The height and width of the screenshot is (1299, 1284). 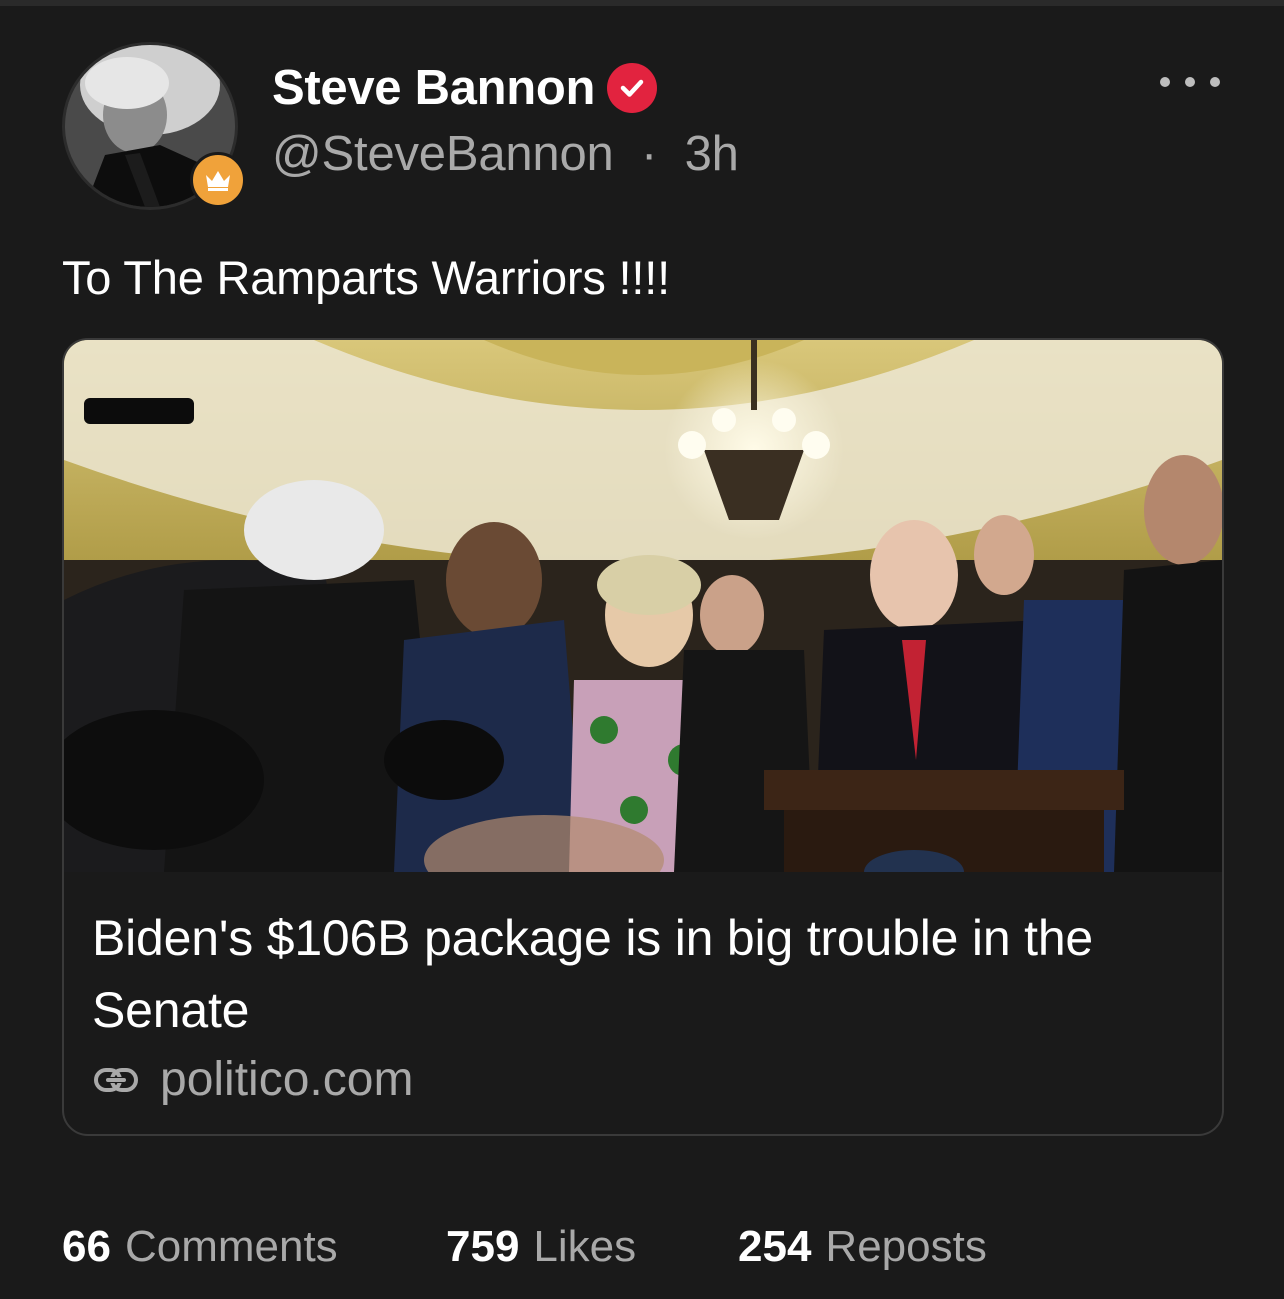 What do you see at coordinates (1190, 82) in the screenshot?
I see `more-options-icon` at bounding box center [1190, 82].